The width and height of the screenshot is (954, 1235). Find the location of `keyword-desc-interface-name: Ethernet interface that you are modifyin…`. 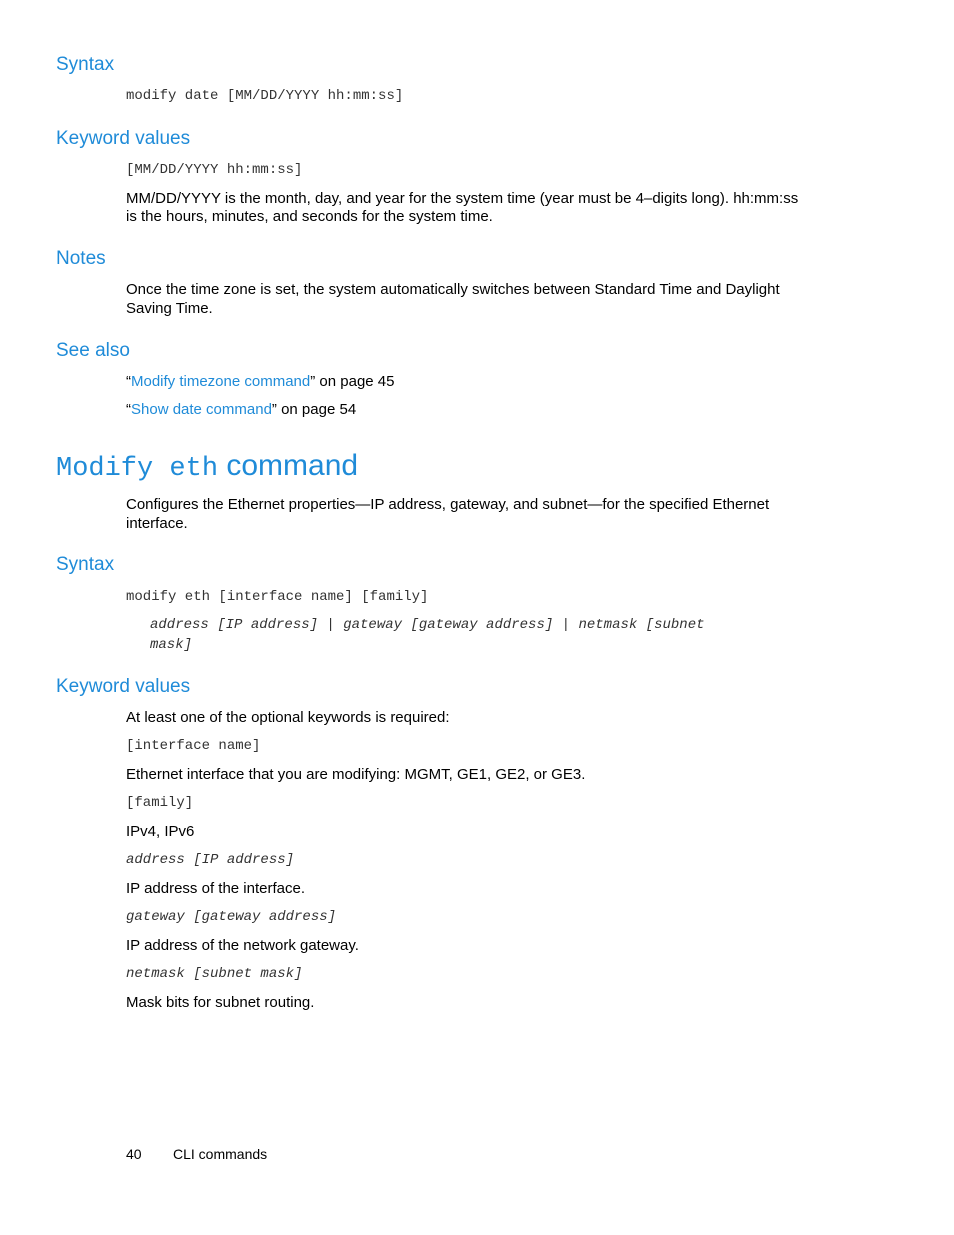

keyword-desc-interface-name: Ethernet interface that you are modifyin… is located at coordinates (356, 774).